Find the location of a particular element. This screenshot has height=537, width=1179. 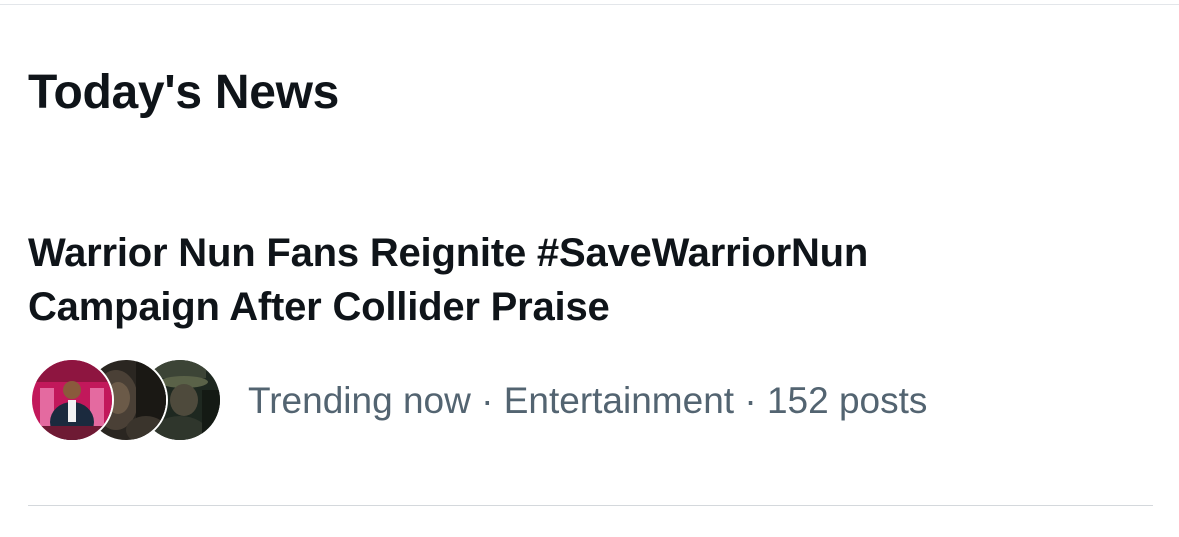

avatar-stack is located at coordinates (126, 400).